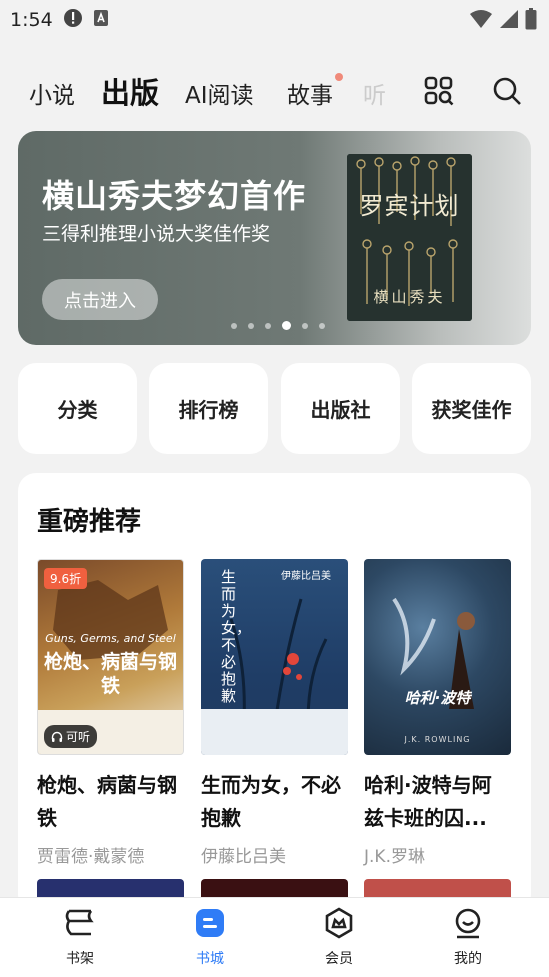 This screenshot has width=549, height=977. What do you see at coordinates (73, 20) in the screenshot?
I see `alert-icon` at bounding box center [73, 20].